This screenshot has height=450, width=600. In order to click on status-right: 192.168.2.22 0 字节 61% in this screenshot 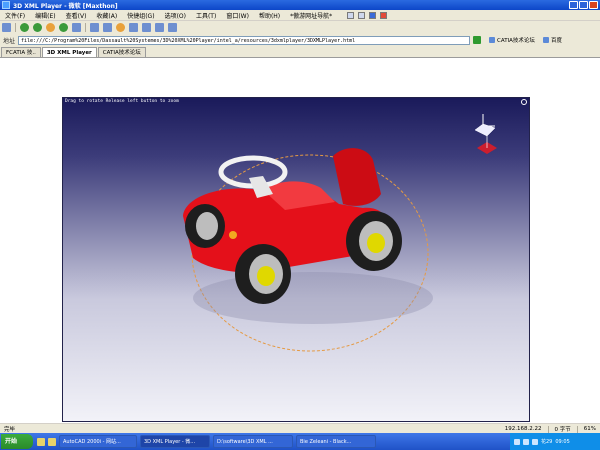, I will do `click(550, 429)`.